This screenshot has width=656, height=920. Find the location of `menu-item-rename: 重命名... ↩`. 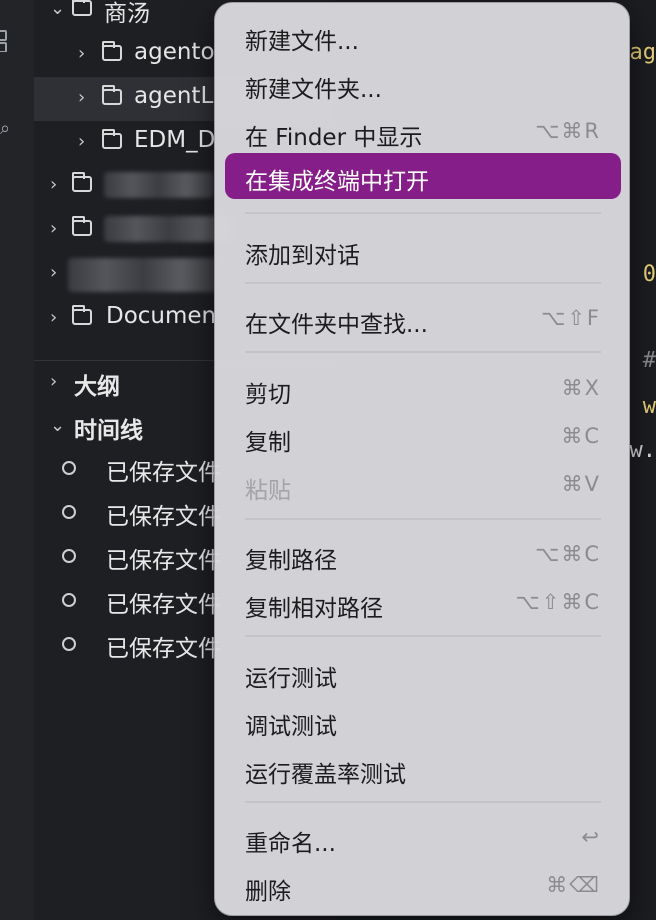

menu-item-rename: 重命名... ↩ is located at coordinates (423, 838).